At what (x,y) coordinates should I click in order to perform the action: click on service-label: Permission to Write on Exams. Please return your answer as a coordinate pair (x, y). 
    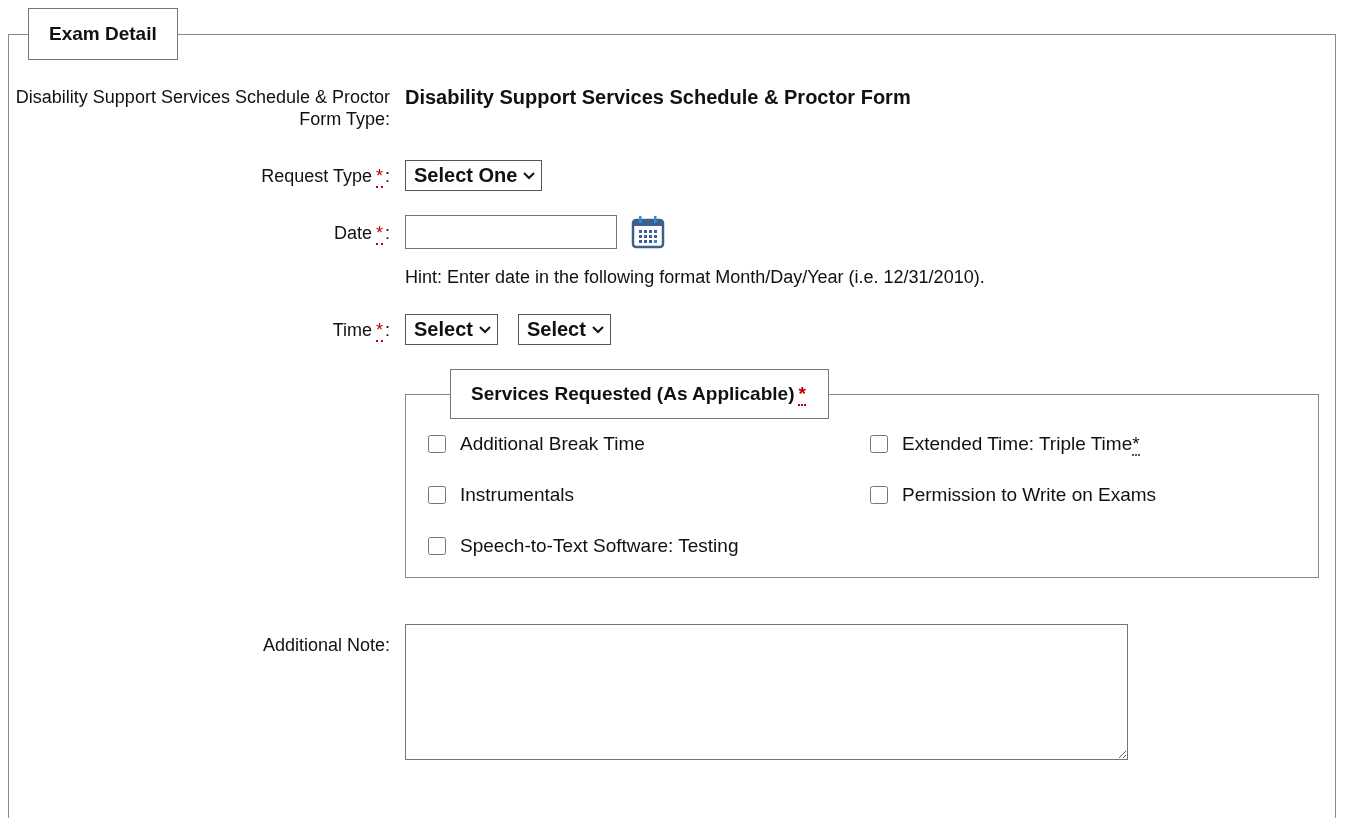
    Looking at the image, I should click on (1029, 495).